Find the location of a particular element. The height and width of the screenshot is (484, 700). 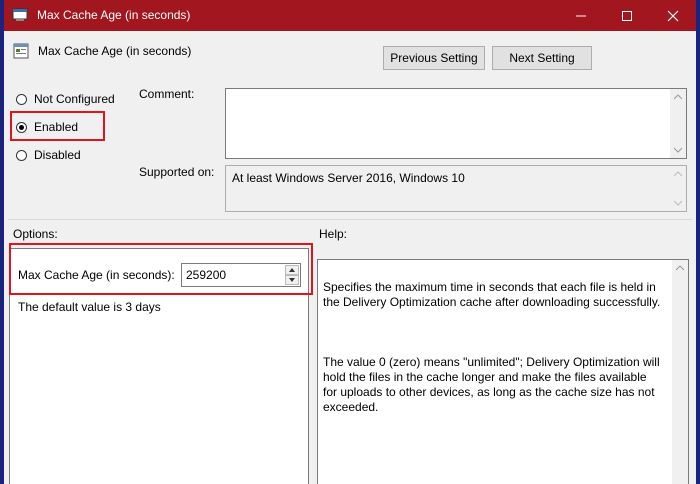

radio-disabled: Disabled is located at coordinates (61, 155).